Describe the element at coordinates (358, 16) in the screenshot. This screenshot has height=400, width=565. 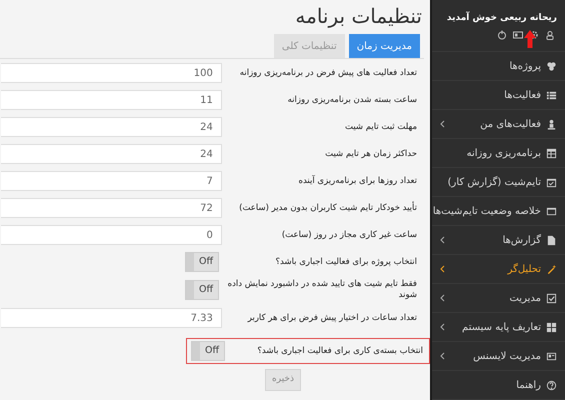
I see `page-title: تنظیمات برنامه` at that location.